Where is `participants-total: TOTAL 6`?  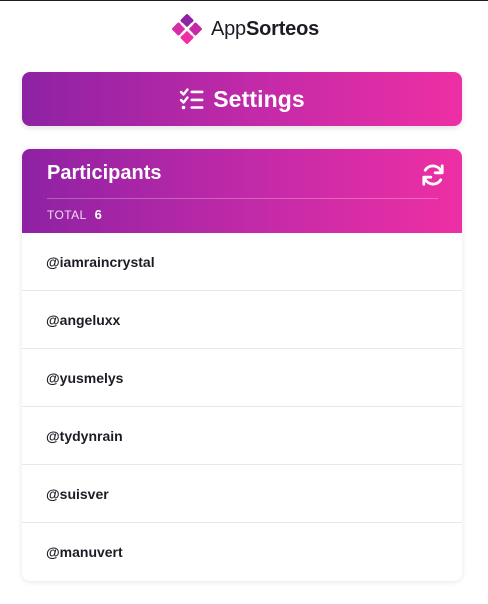
participants-total: TOTAL 6 is located at coordinates (74, 214).